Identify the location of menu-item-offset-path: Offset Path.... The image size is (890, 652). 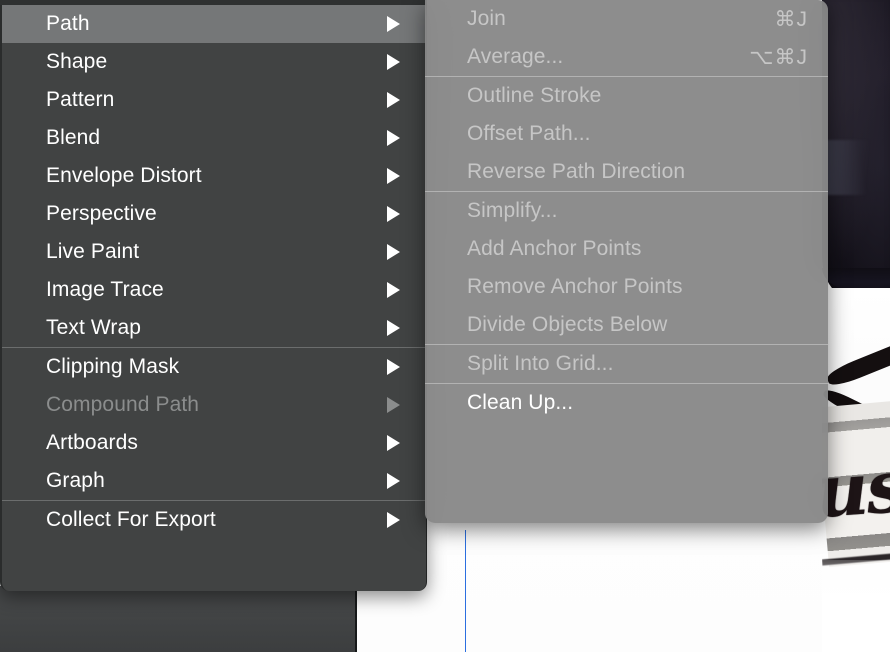
(626, 134).